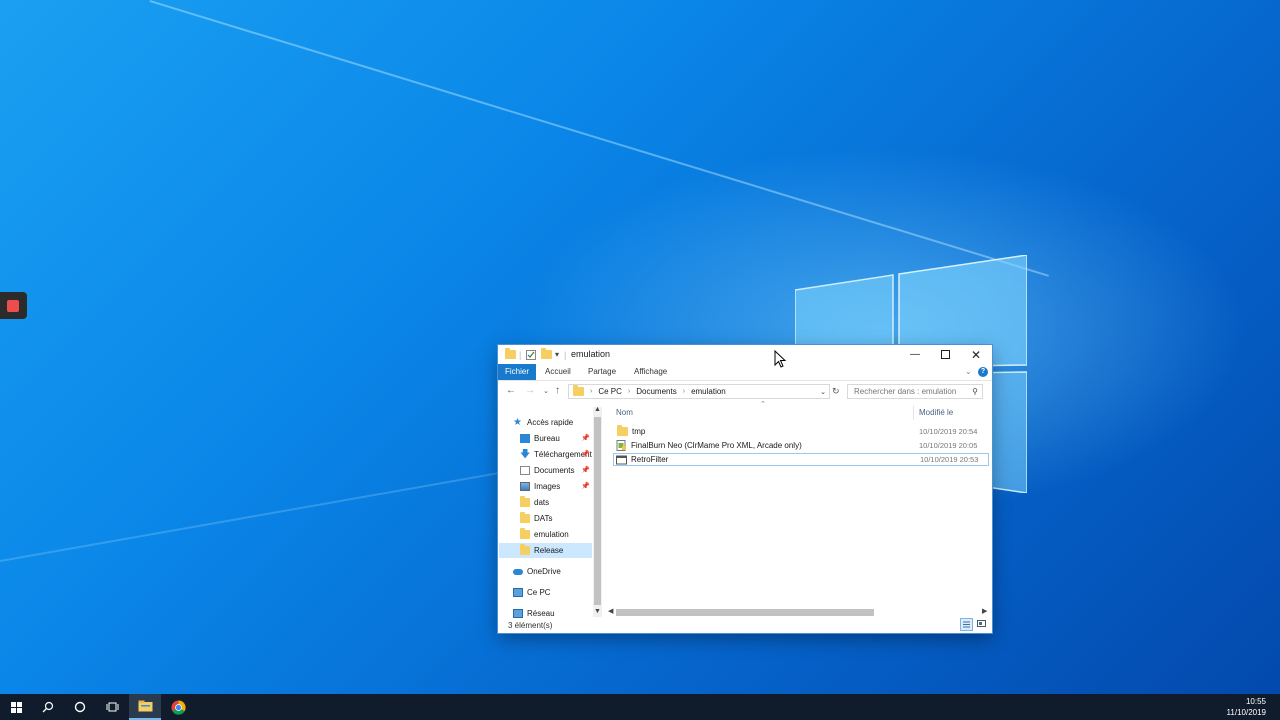 The width and height of the screenshot is (1280, 720). I want to click on download-icon: 🡇, so click(525, 454).